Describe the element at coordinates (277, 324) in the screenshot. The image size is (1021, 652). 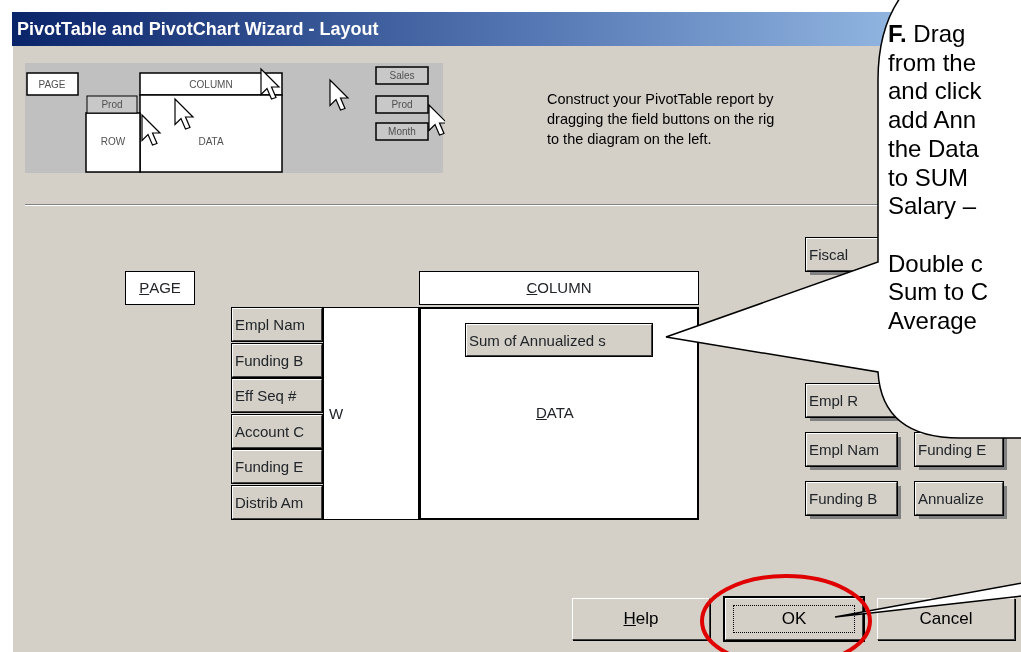
I see `field-button: Empl Nam` at that location.